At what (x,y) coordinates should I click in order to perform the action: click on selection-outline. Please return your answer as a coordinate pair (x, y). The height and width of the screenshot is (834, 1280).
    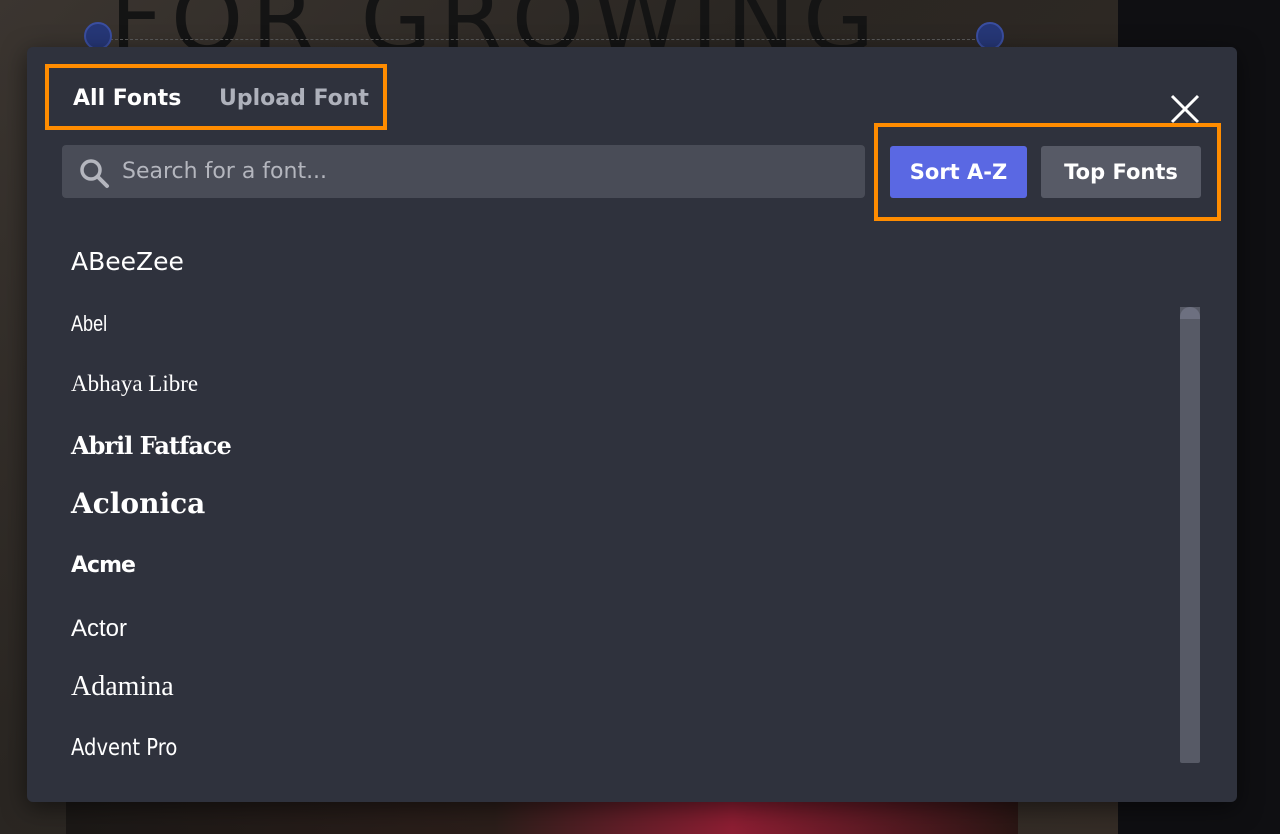
    Looking at the image, I should click on (545, 39).